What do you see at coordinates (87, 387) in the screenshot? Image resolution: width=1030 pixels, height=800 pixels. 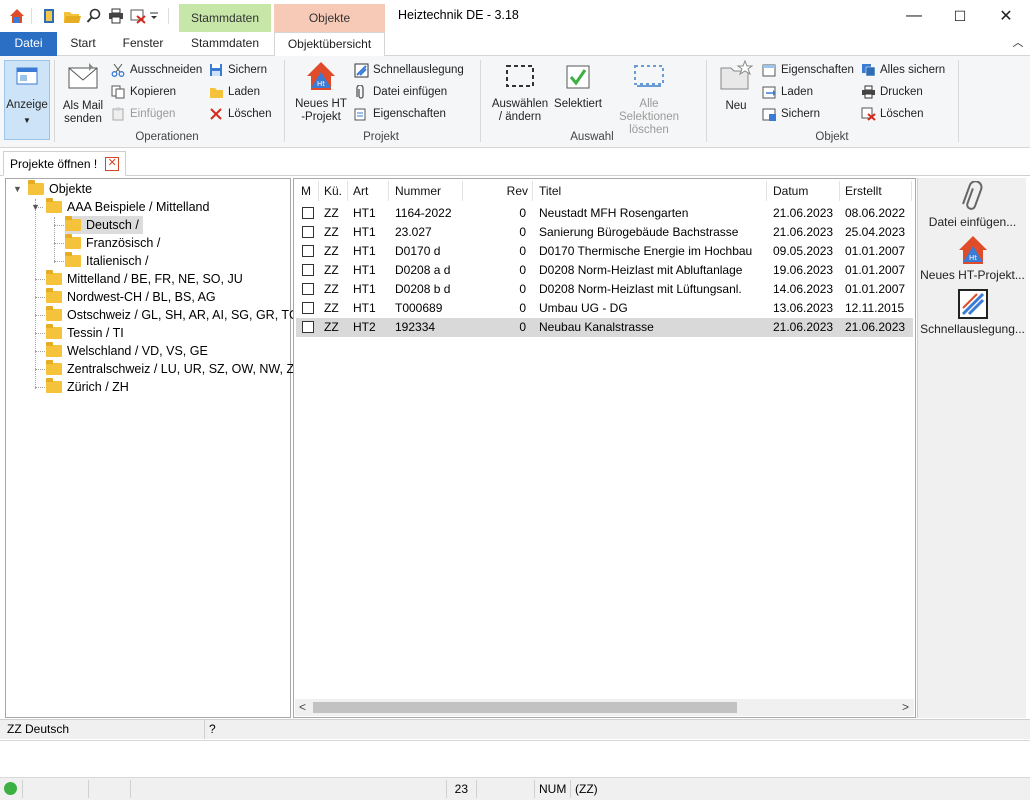 I see `tree-node-region: Zürich / ZH` at bounding box center [87, 387].